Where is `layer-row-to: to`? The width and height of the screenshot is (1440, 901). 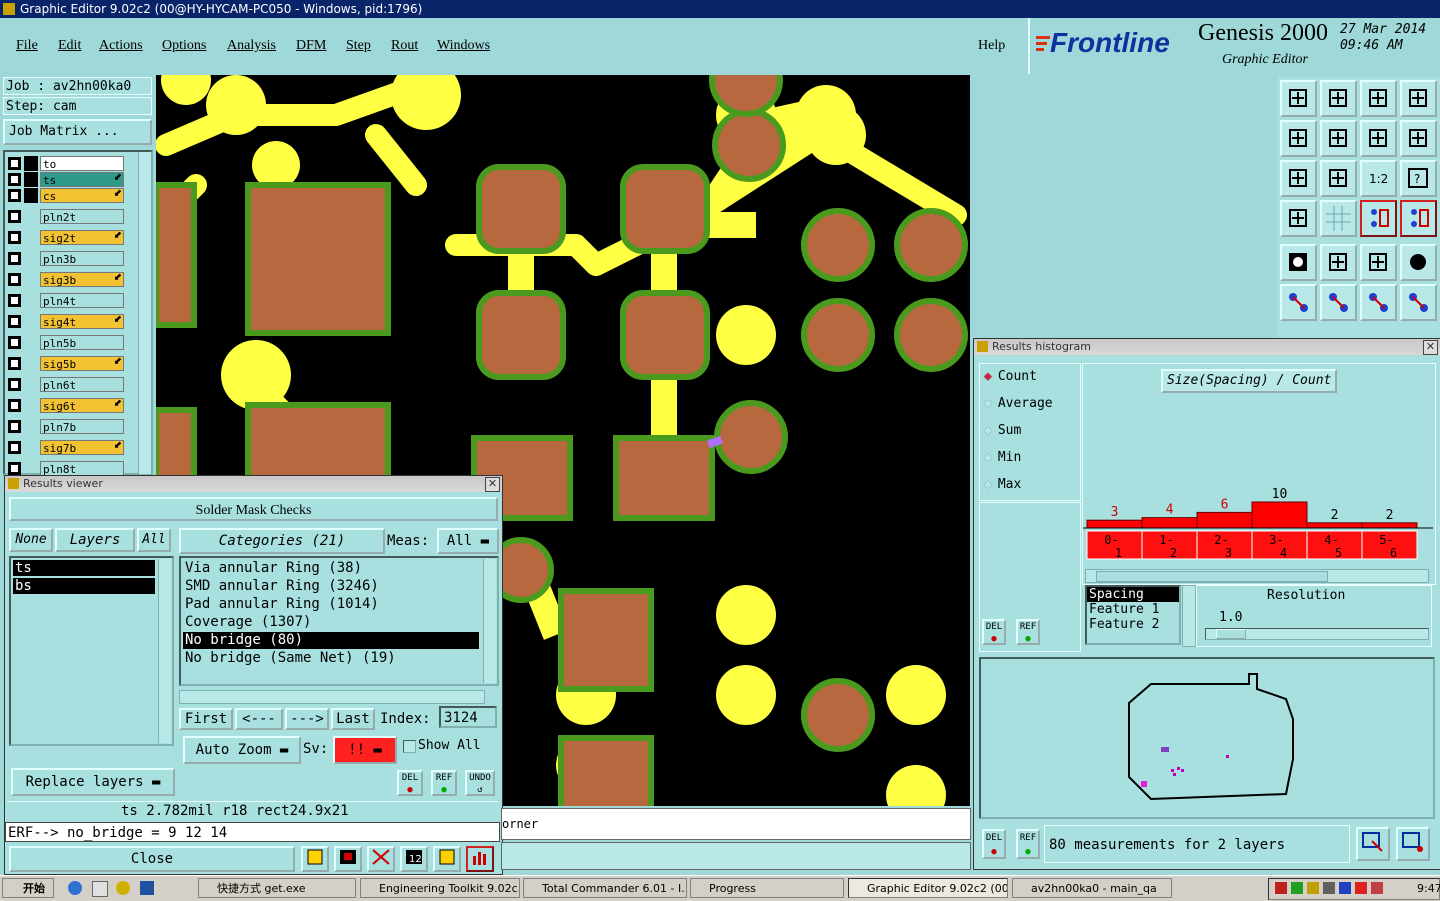 layer-row-to: to is located at coordinates (66, 163).